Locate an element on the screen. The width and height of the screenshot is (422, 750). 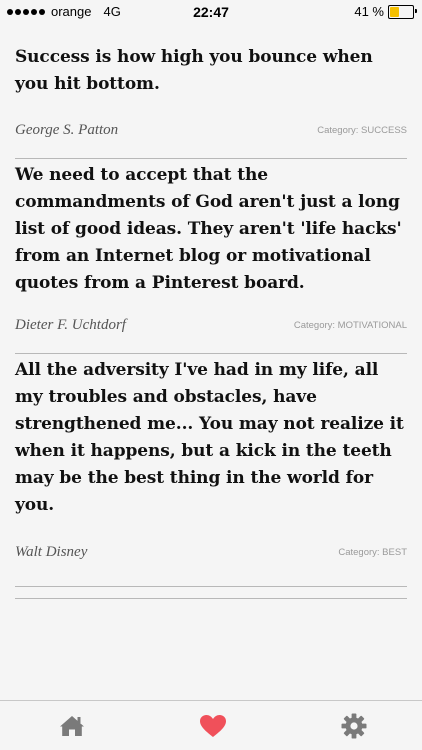
status-right: 41 % is located at coordinates (385, 11).